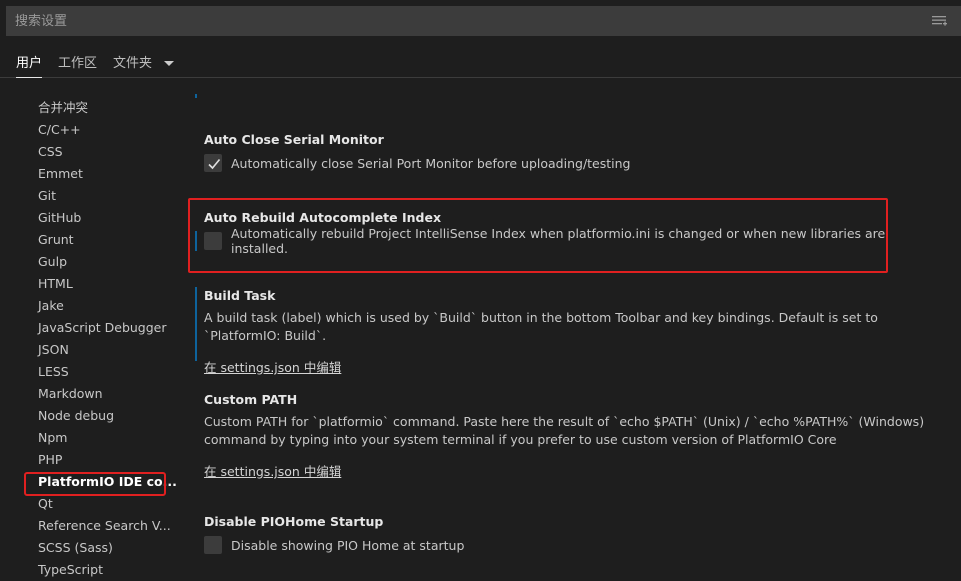  Describe the element at coordinates (133, 63) in the screenshot. I see `tab-folder-label: 文件夹` at that location.